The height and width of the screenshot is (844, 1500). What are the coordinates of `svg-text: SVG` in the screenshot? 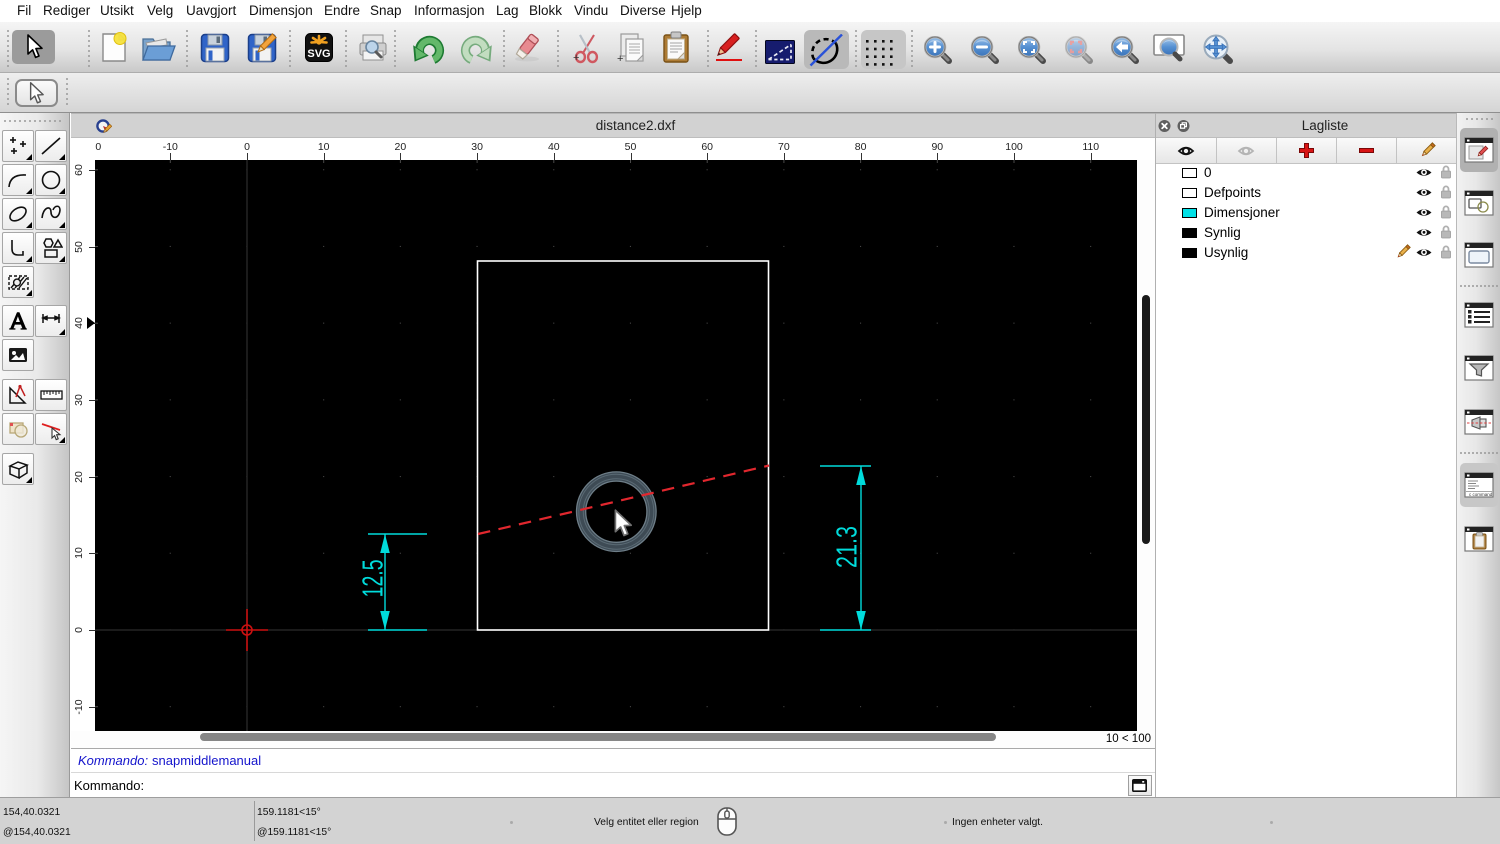 It's located at (318, 54).